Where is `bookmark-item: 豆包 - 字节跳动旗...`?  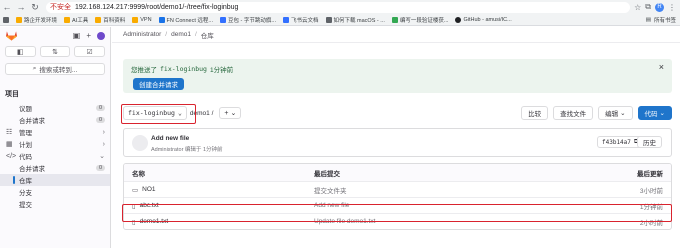
bookmark-item: 豆包 - 字节跳动旗... is located at coordinates (248, 20).